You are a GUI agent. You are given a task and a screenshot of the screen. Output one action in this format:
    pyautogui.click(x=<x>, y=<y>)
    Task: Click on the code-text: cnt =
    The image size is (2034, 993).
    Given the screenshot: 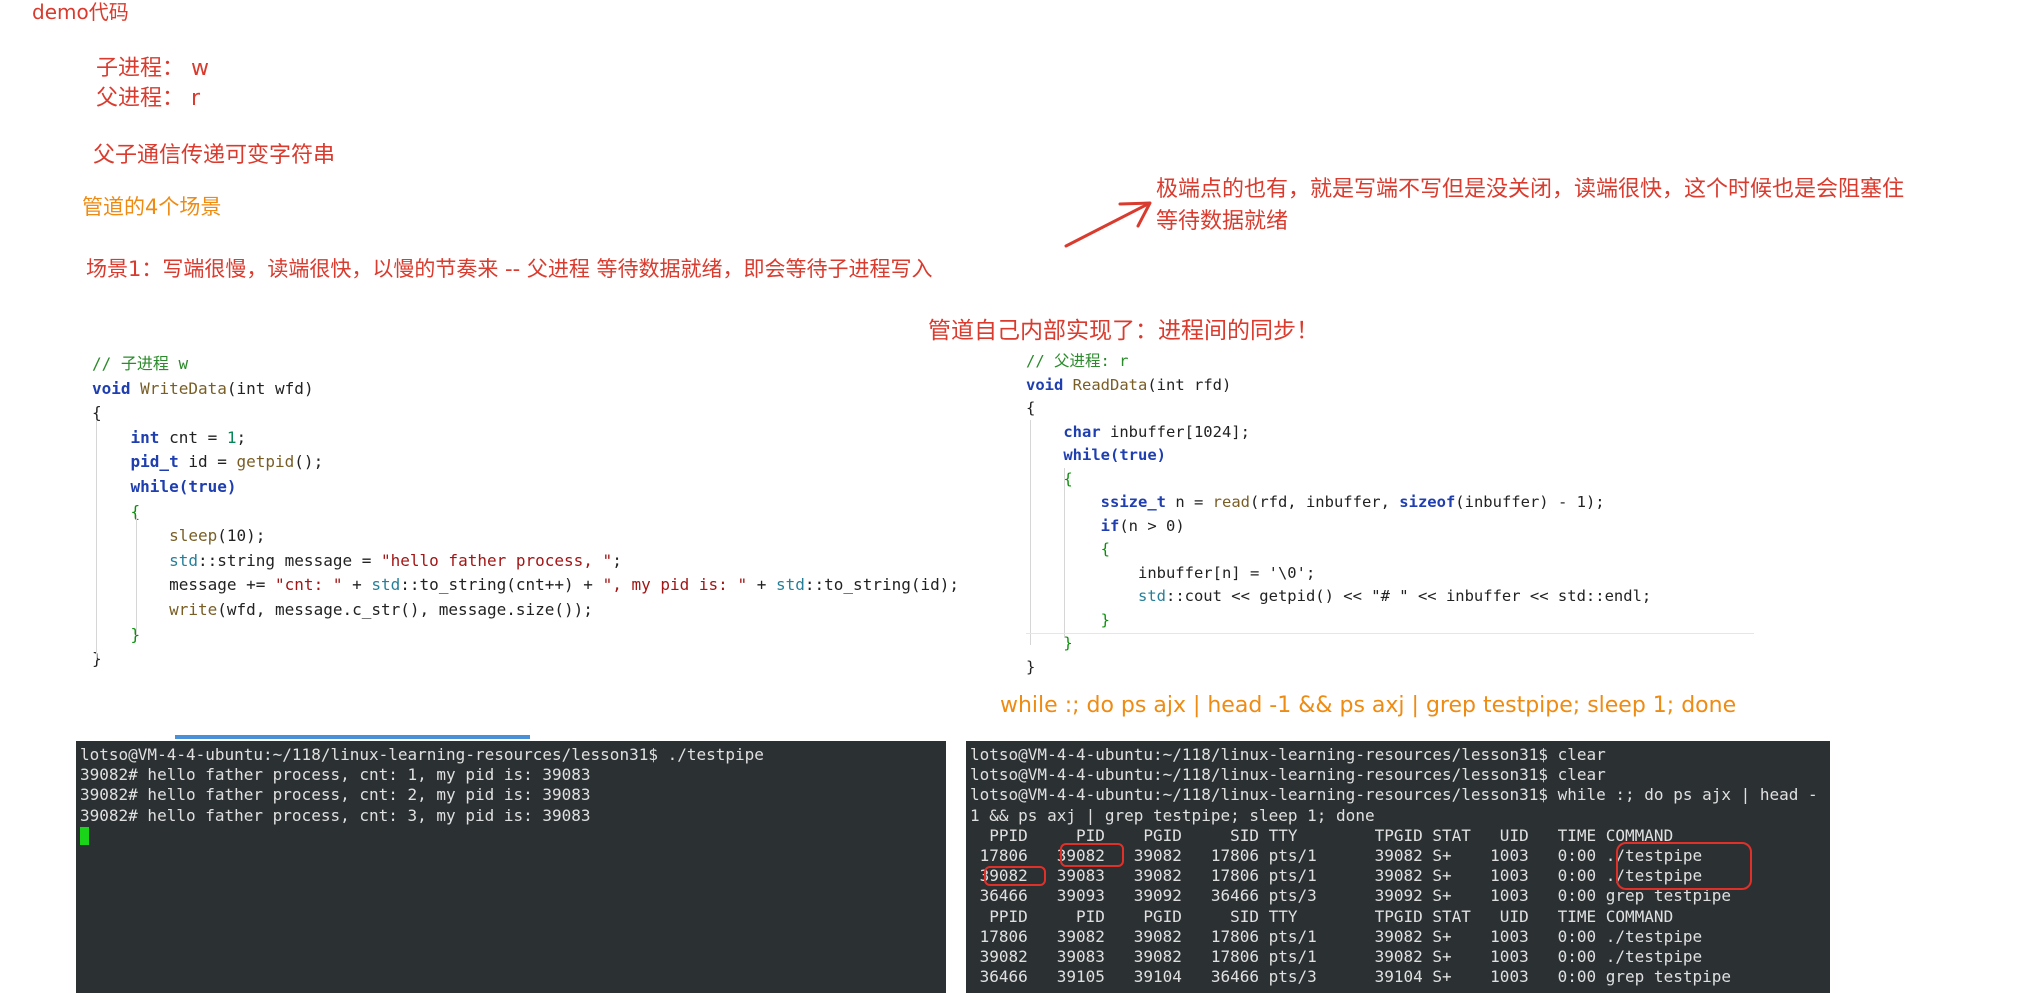 What is the action you would take?
    pyautogui.click(x=193, y=437)
    